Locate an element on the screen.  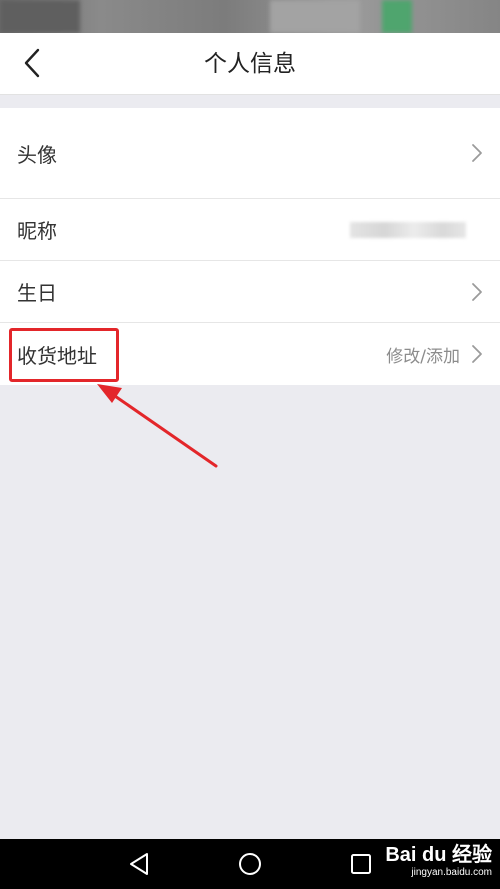
watermark-site: jingyan.baidu.com is located at coordinates (451, 872).